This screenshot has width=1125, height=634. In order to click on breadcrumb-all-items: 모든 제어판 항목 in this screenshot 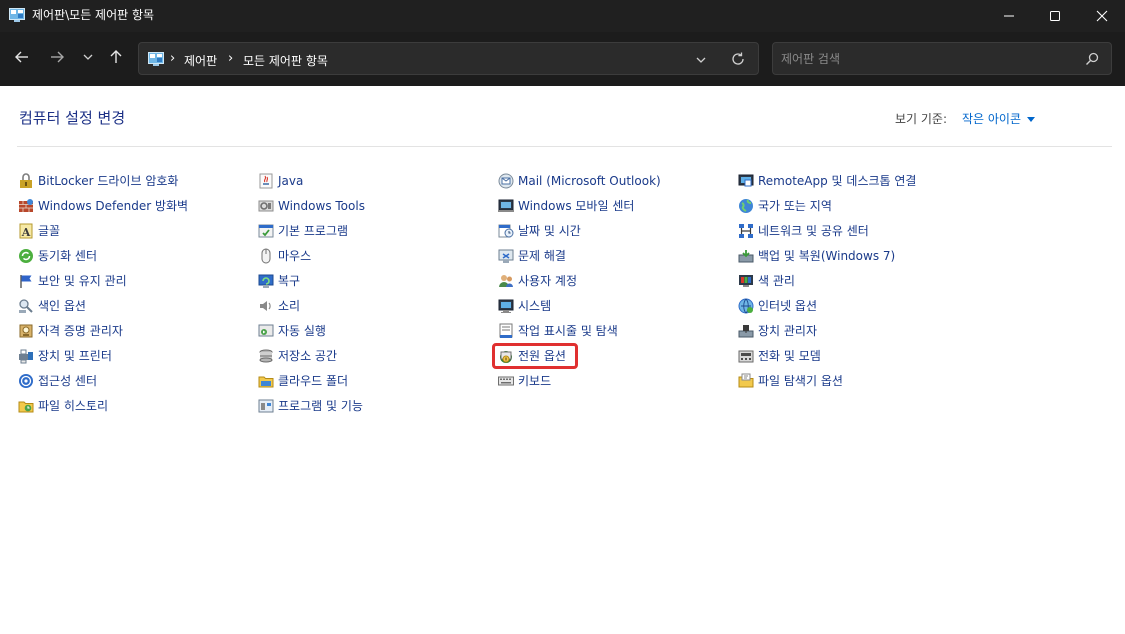, I will do `click(285, 60)`.